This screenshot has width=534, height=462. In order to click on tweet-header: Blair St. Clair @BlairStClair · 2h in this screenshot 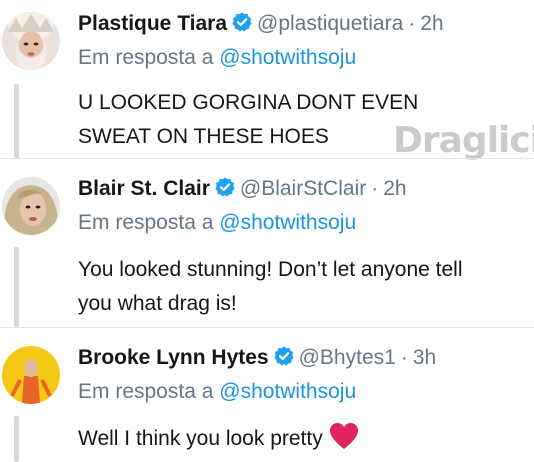, I will do `click(306, 189)`.